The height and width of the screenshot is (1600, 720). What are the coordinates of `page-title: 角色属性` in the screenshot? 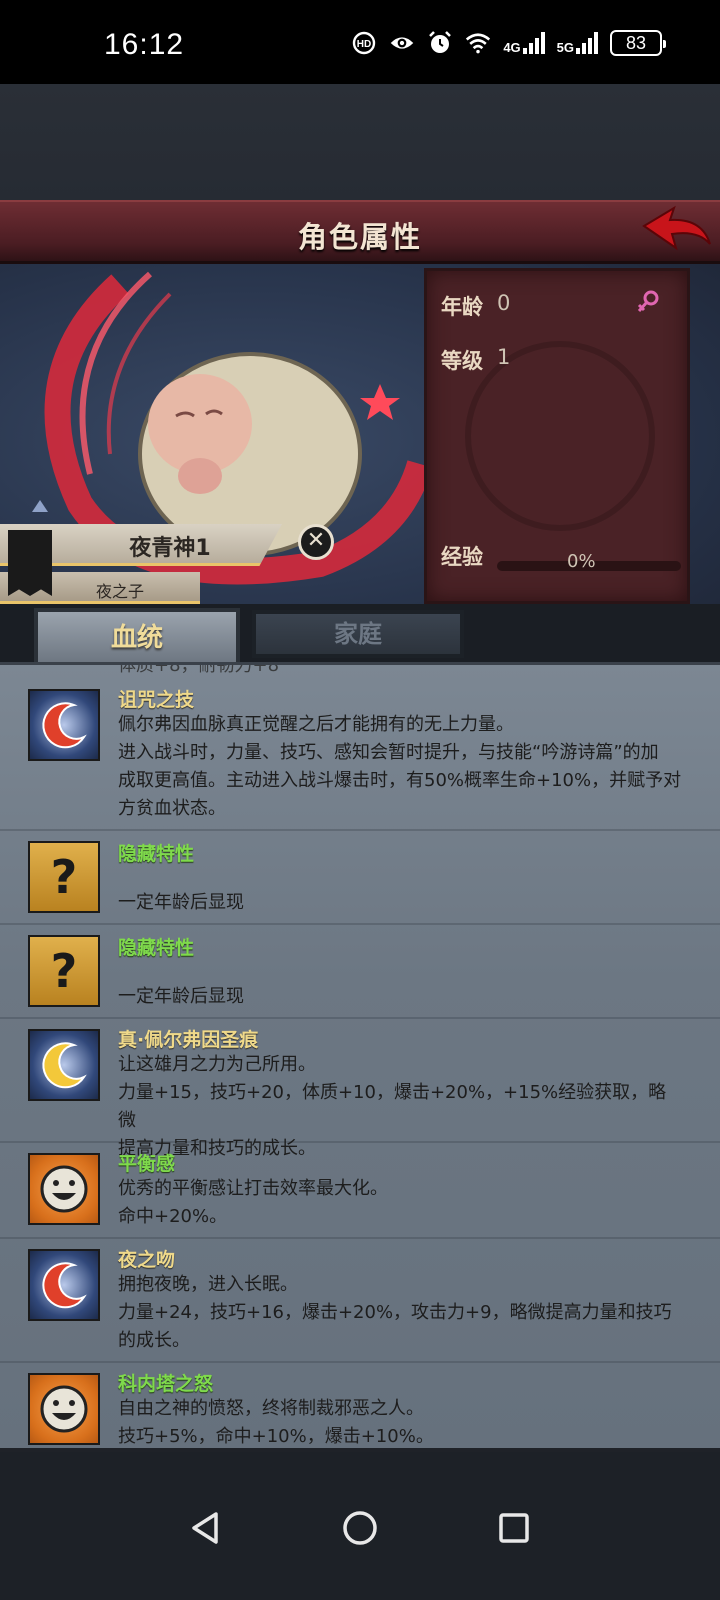 It's located at (359, 237).